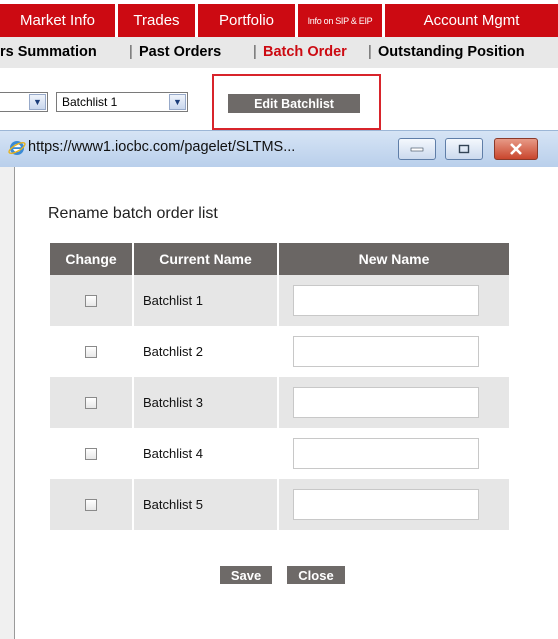 The width and height of the screenshot is (558, 639). I want to click on tab-trades: Trades, so click(156, 20).